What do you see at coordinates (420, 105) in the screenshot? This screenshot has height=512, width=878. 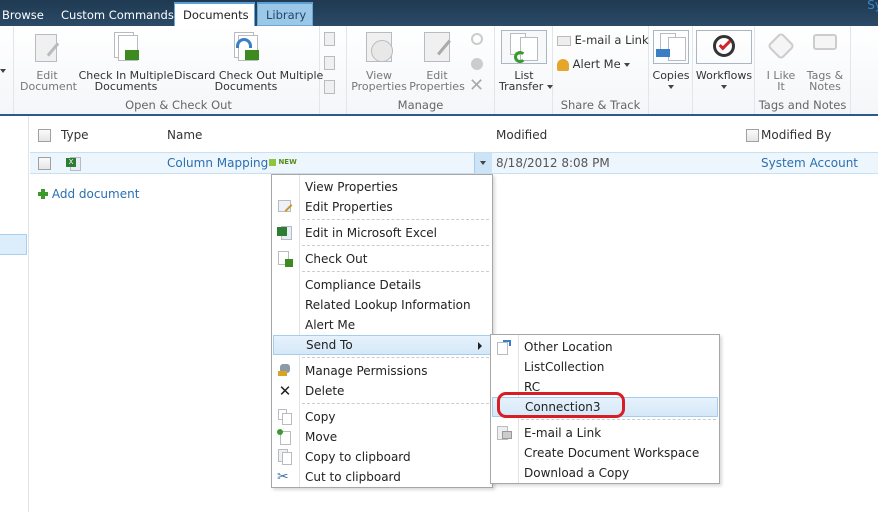 I see `ribbon-group-label: Manage` at bounding box center [420, 105].